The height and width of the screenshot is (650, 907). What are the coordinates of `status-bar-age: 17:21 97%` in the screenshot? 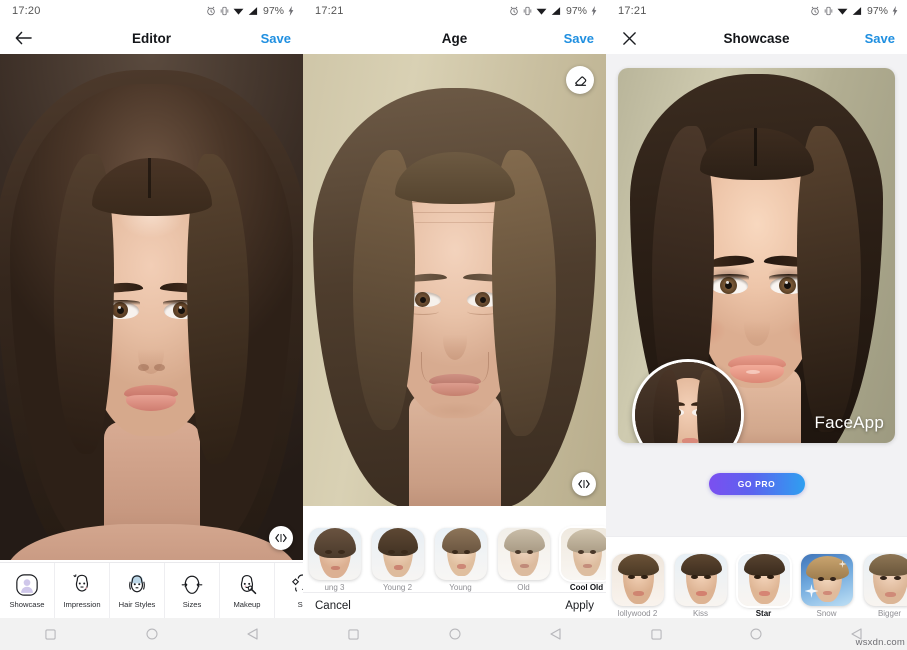 It's located at (454, 11).